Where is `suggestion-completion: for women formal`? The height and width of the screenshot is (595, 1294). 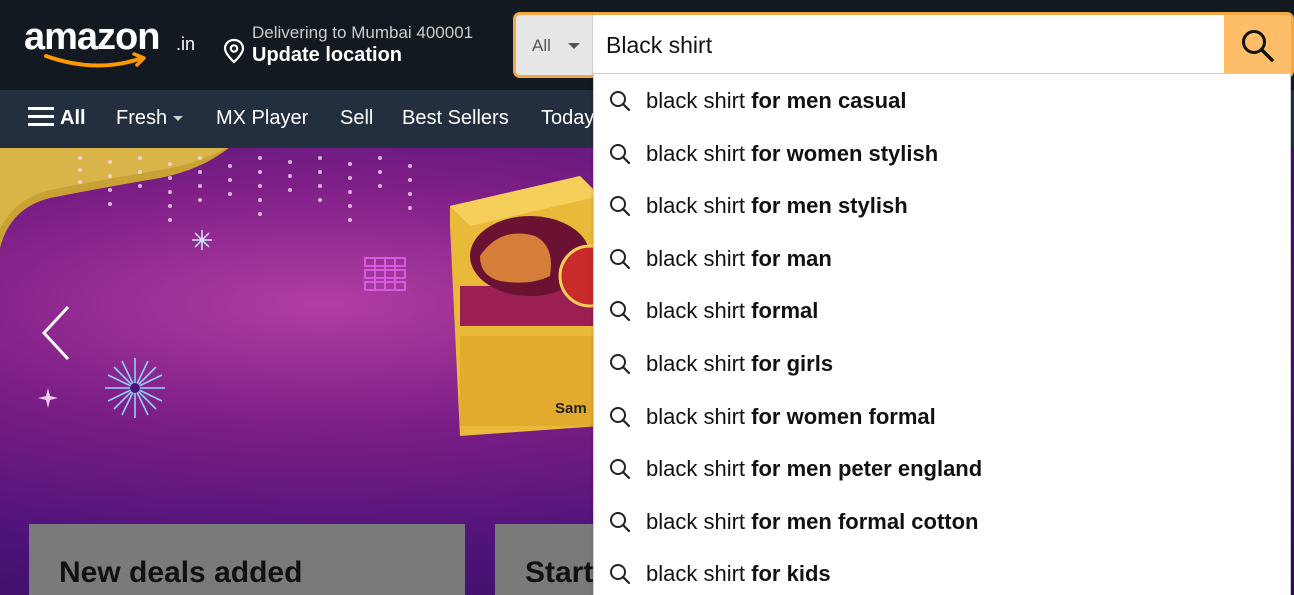
suggestion-completion: for women formal is located at coordinates (843, 416).